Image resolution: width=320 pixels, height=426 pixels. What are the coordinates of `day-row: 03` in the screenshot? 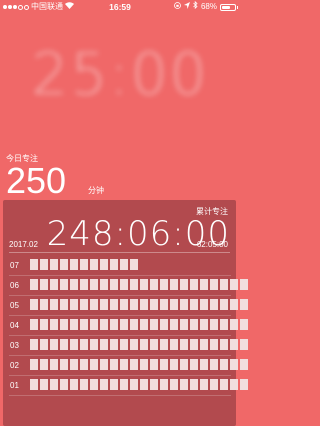 It's located at (128, 346).